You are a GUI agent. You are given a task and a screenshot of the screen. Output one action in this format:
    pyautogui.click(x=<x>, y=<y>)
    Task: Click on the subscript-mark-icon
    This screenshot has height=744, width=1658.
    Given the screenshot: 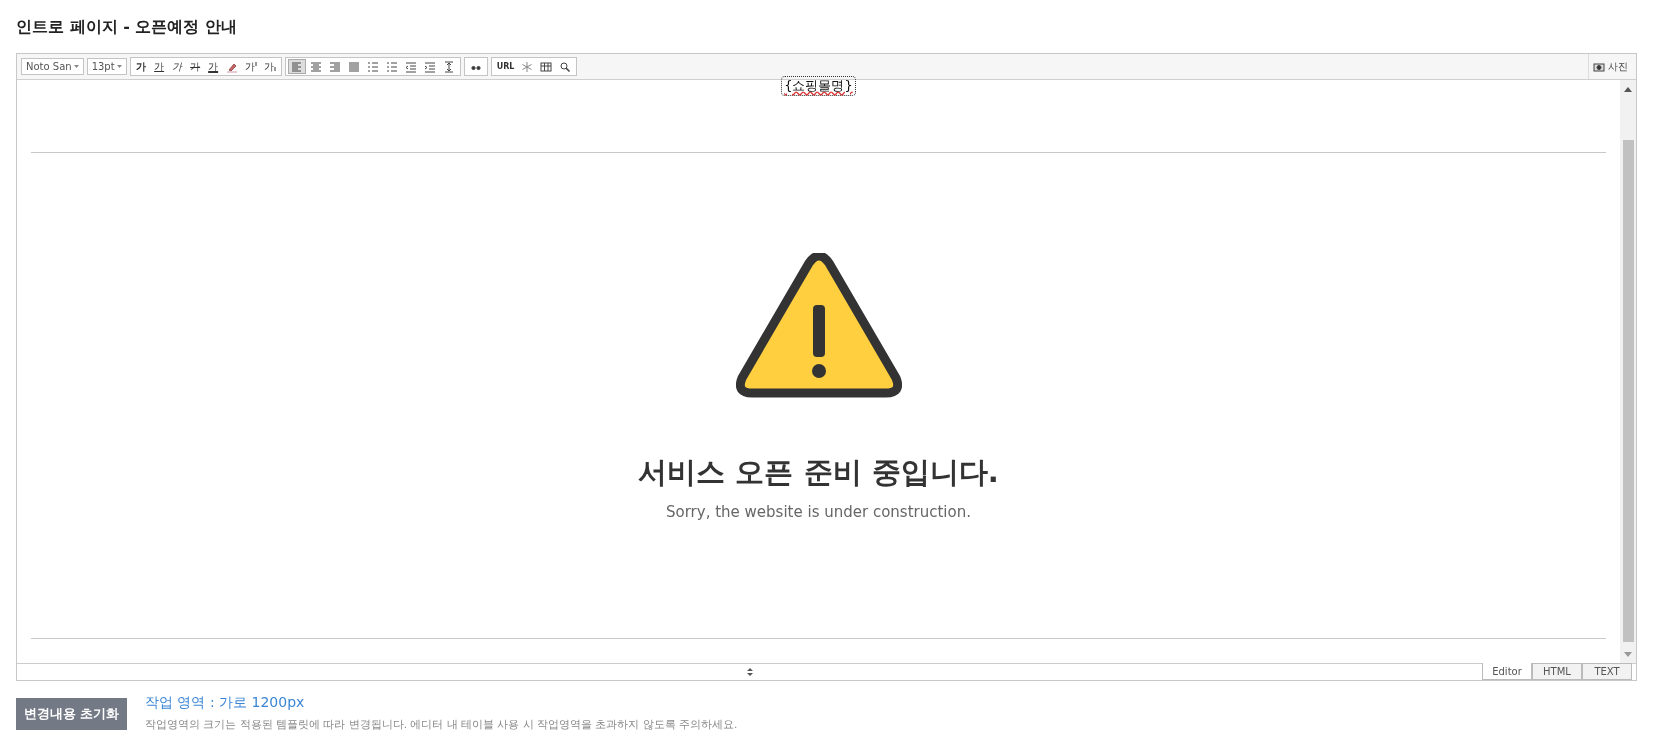 What is the action you would take?
    pyautogui.click(x=274, y=69)
    